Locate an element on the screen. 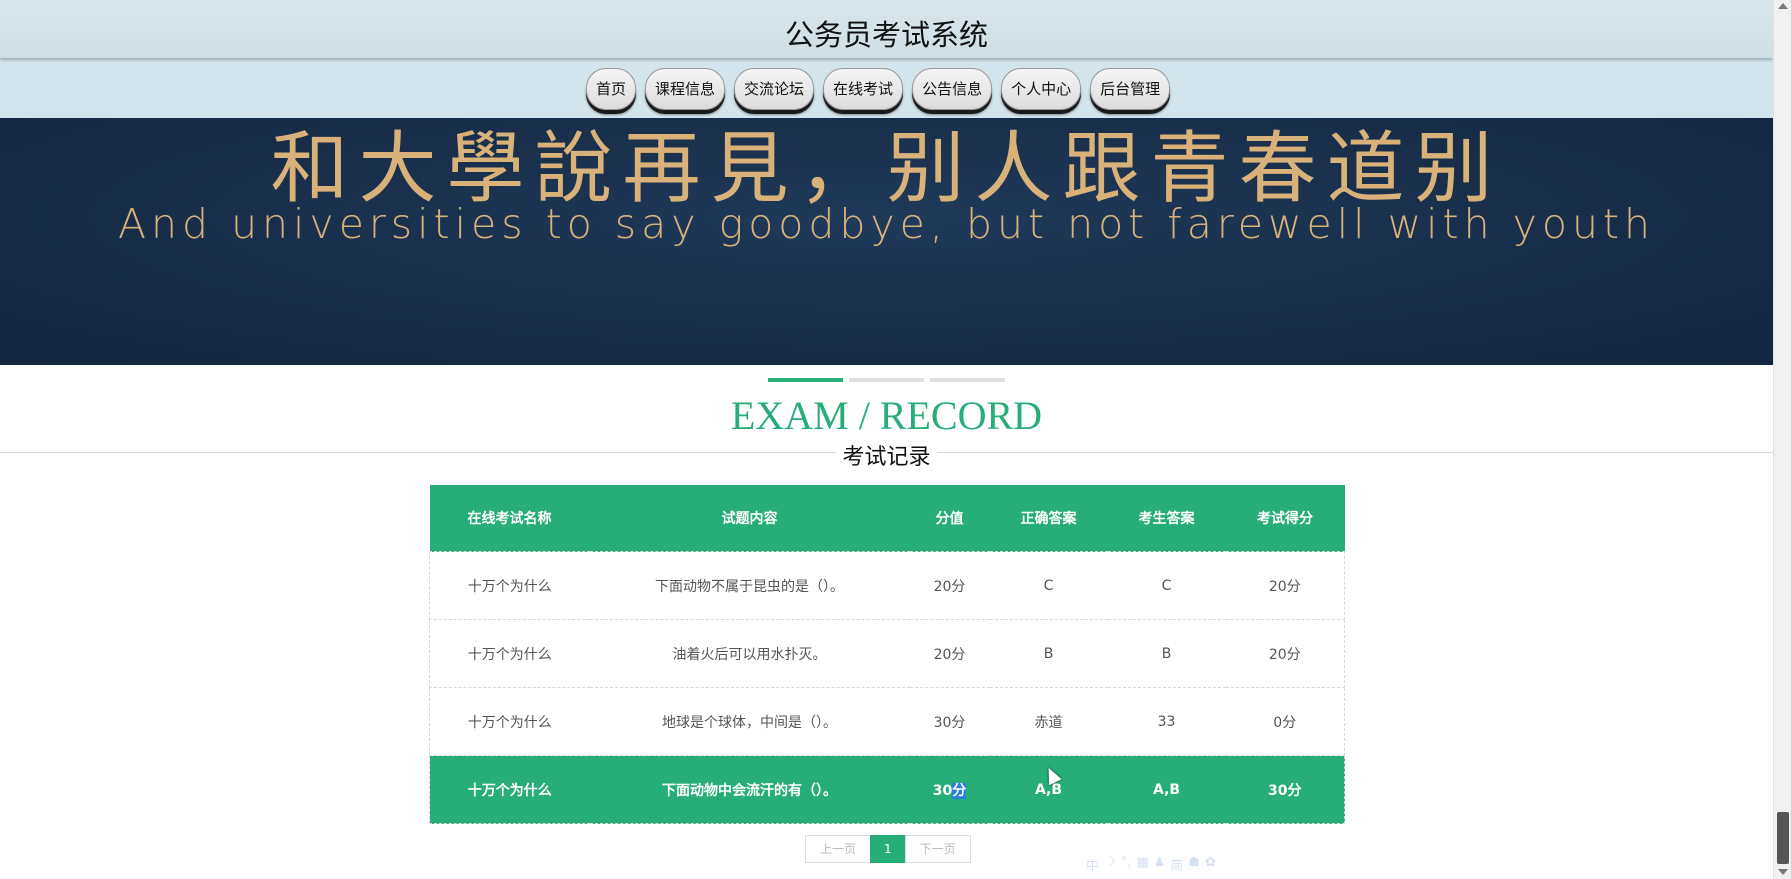  column-header-points: 分值 is located at coordinates (949, 518).